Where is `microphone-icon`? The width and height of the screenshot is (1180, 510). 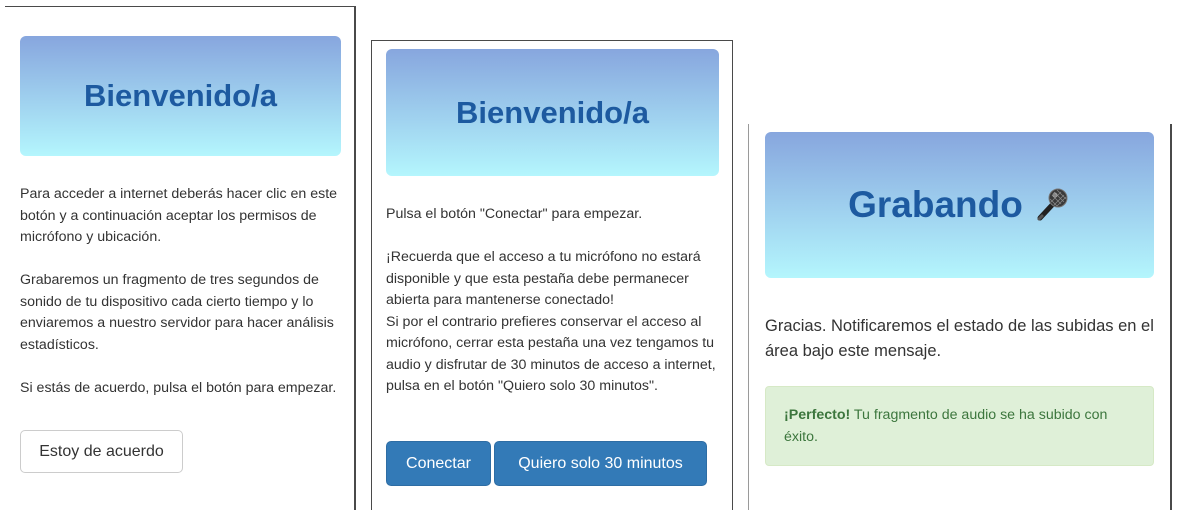
microphone-icon is located at coordinates (1051, 205).